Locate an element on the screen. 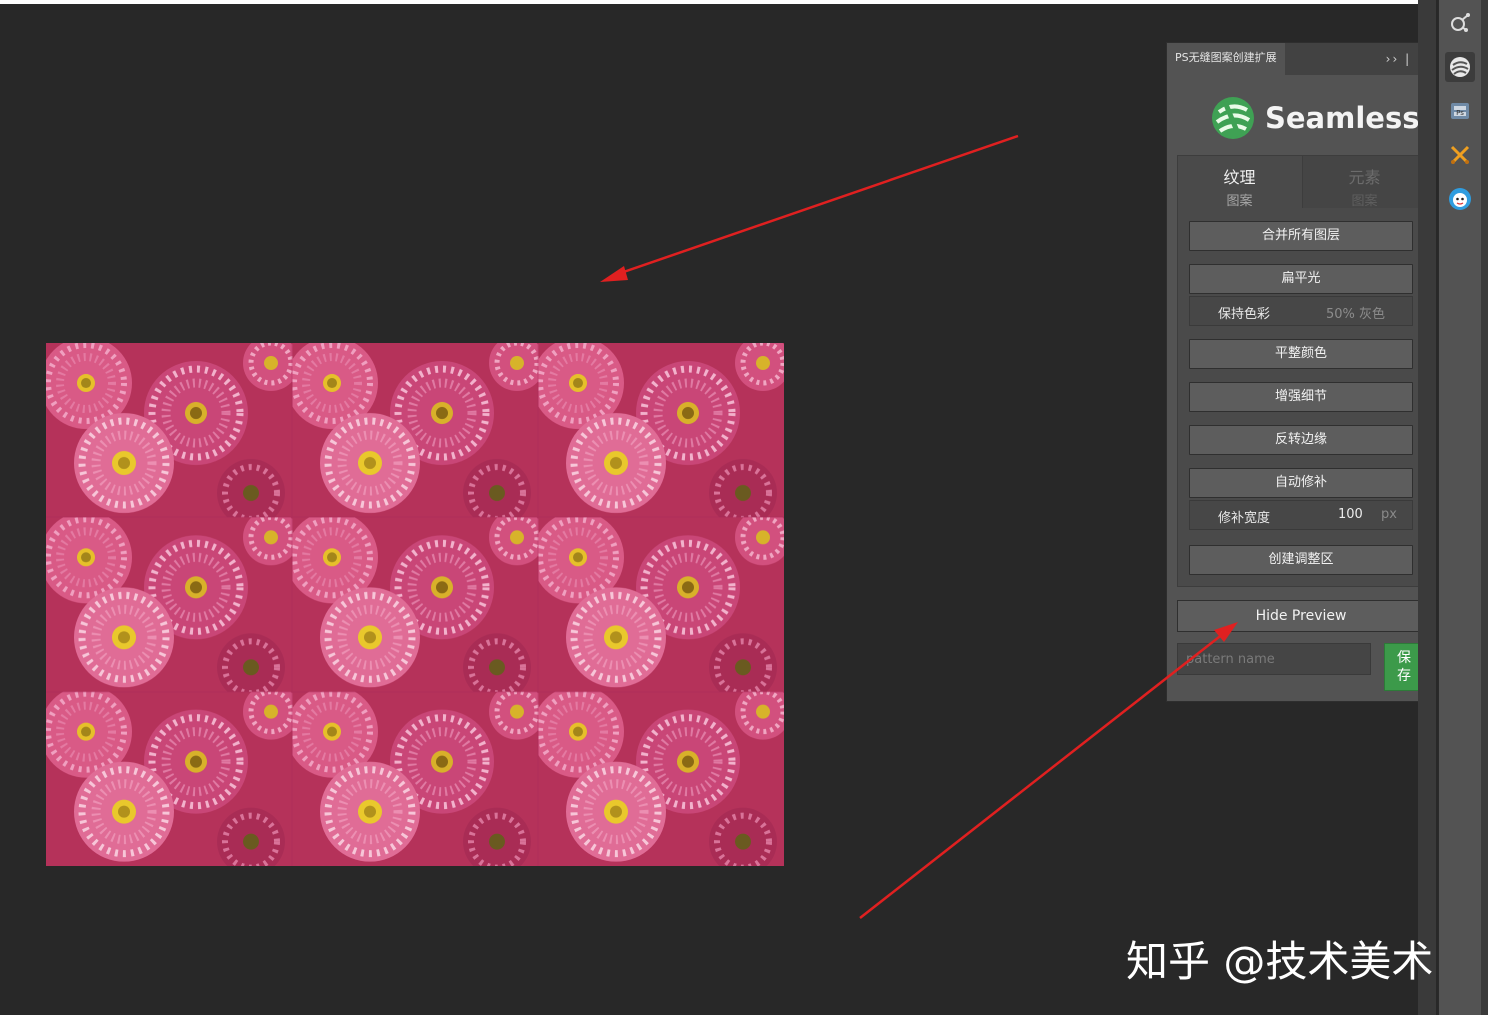 The image size is (1488, 1019). enhance-detail-button: 增强细节 is located at coordinates (1301, 397).